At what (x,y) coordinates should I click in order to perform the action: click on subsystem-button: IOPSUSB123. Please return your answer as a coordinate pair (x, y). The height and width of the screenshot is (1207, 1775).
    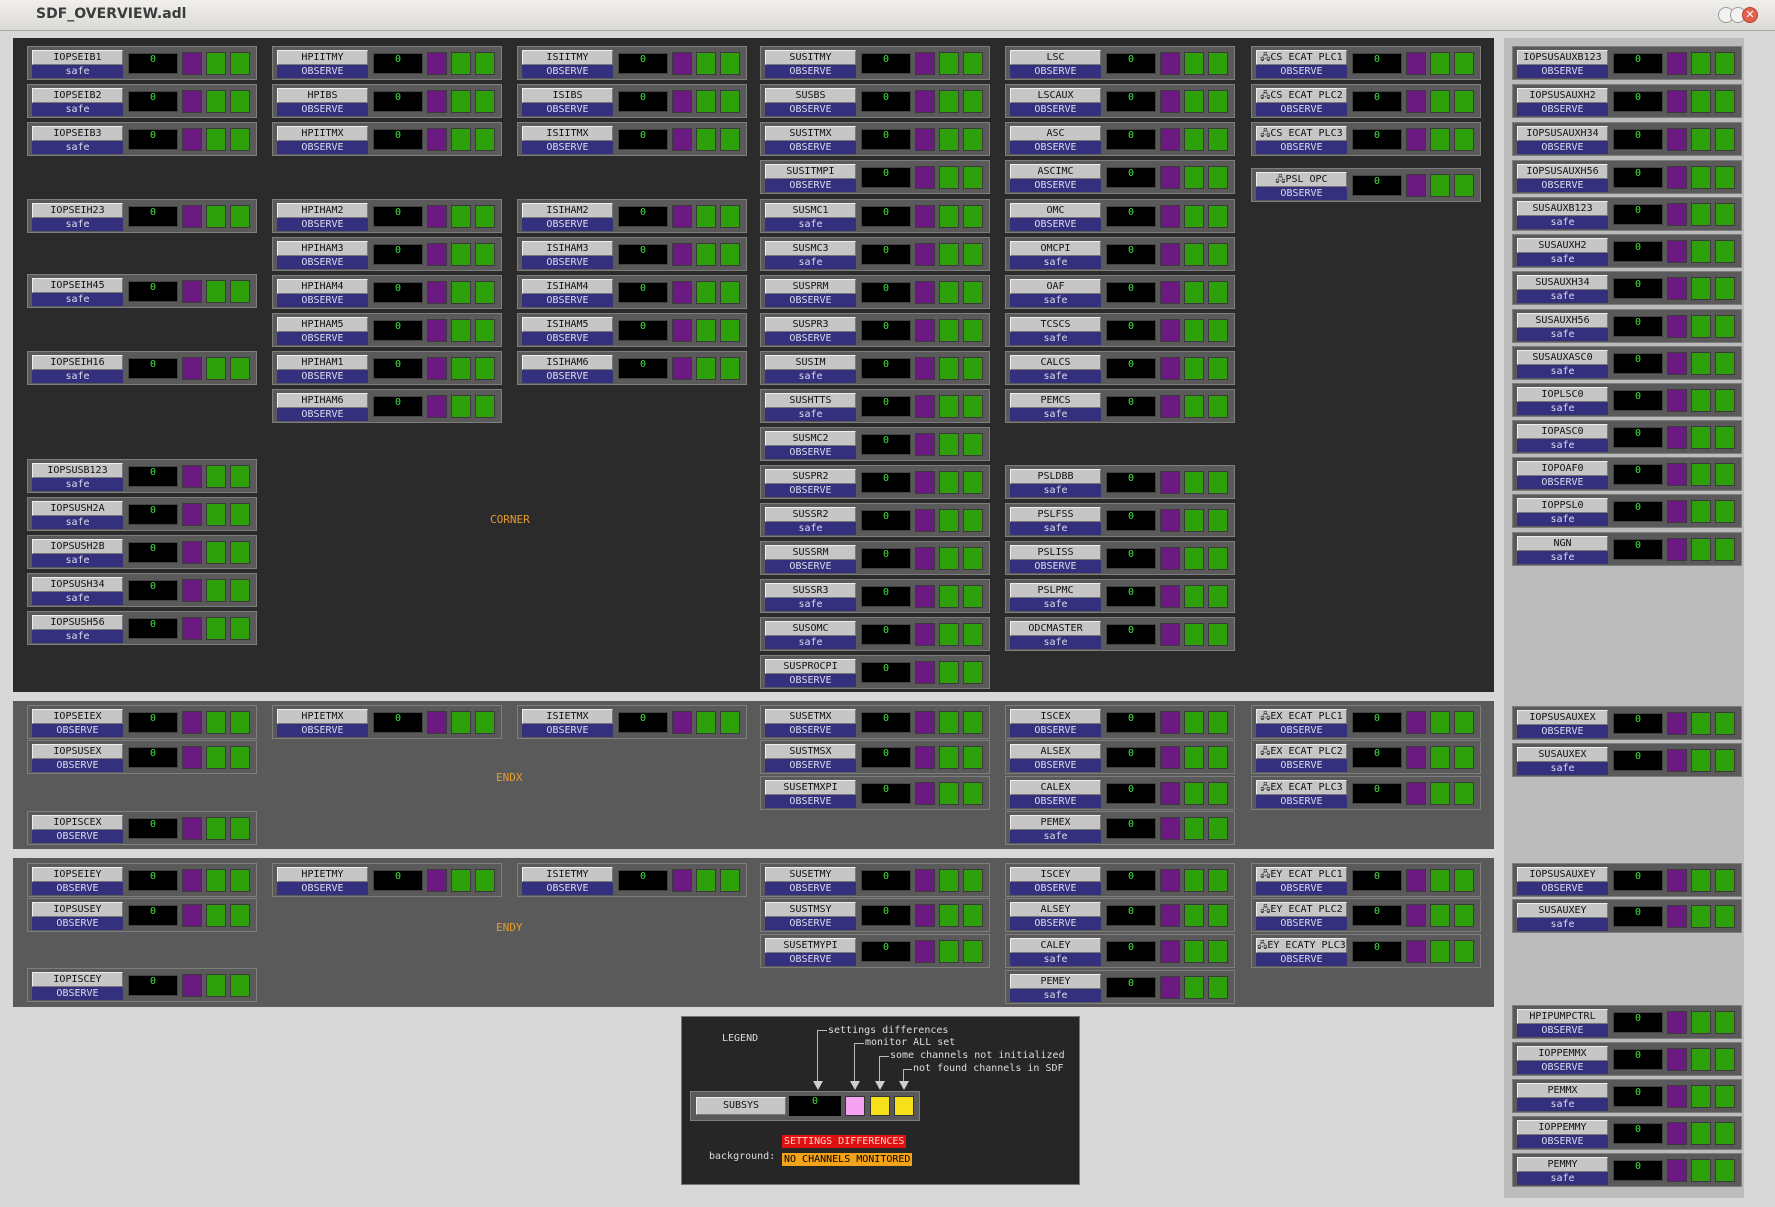
    Looking at the image, I should click on (77, 470).